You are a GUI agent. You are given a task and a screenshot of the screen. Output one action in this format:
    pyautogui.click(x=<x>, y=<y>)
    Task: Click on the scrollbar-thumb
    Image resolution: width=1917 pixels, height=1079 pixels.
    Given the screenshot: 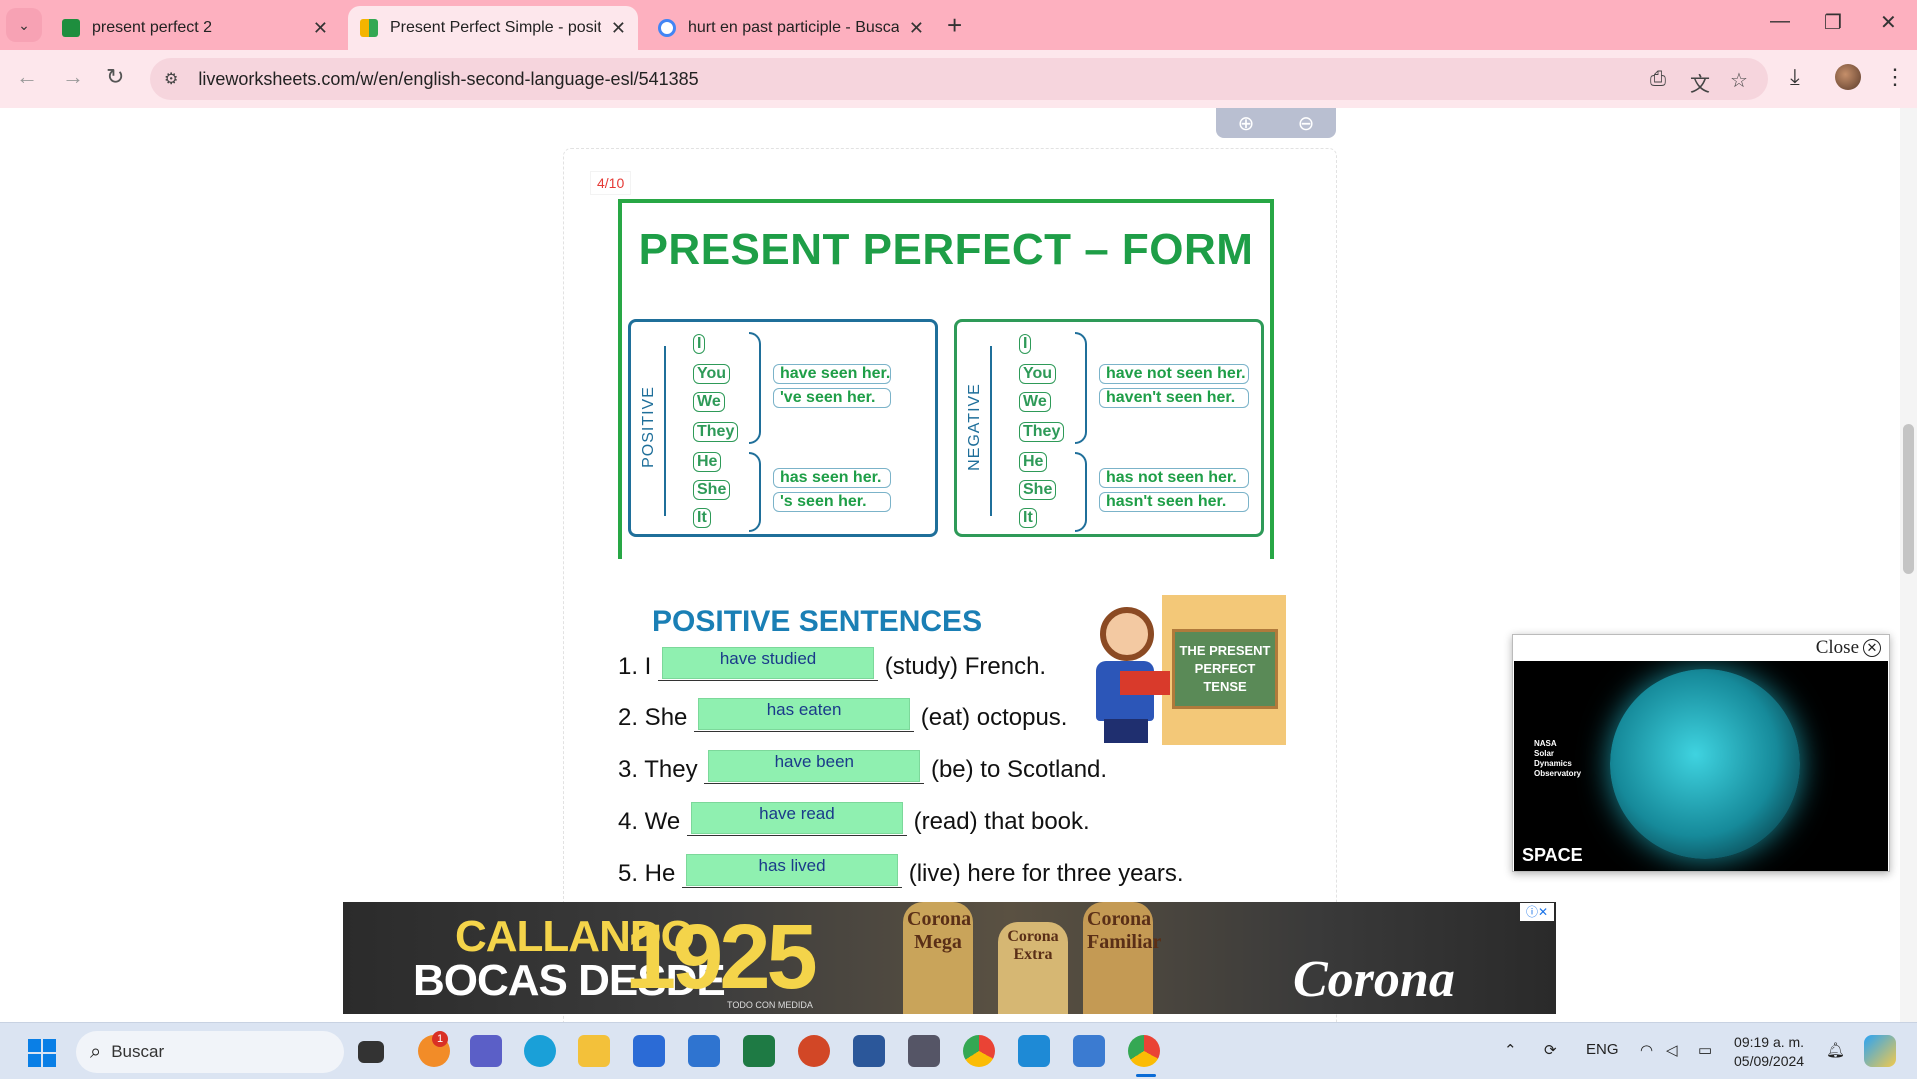 What is the action you would take?
    pyautogui.click(x=1908, y=499)
    